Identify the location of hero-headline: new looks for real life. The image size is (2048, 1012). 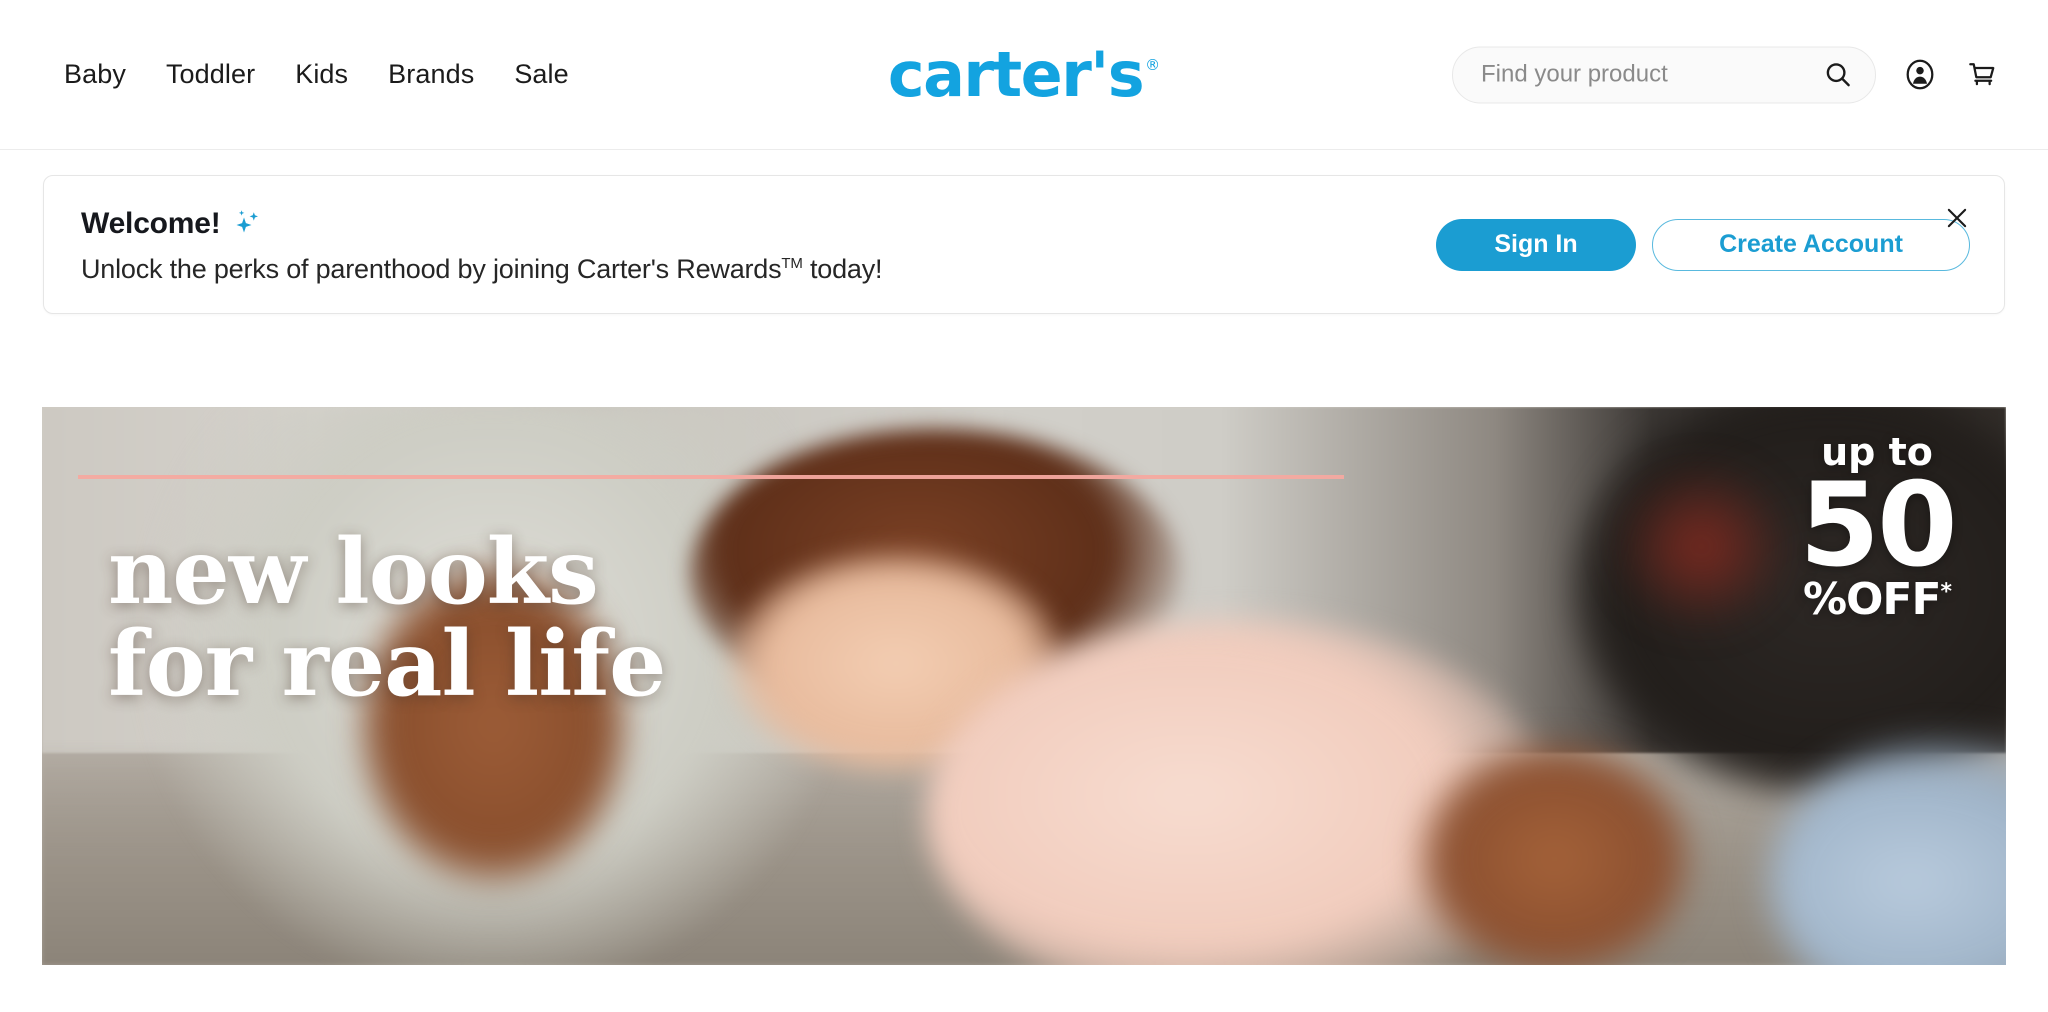
(387, 618).